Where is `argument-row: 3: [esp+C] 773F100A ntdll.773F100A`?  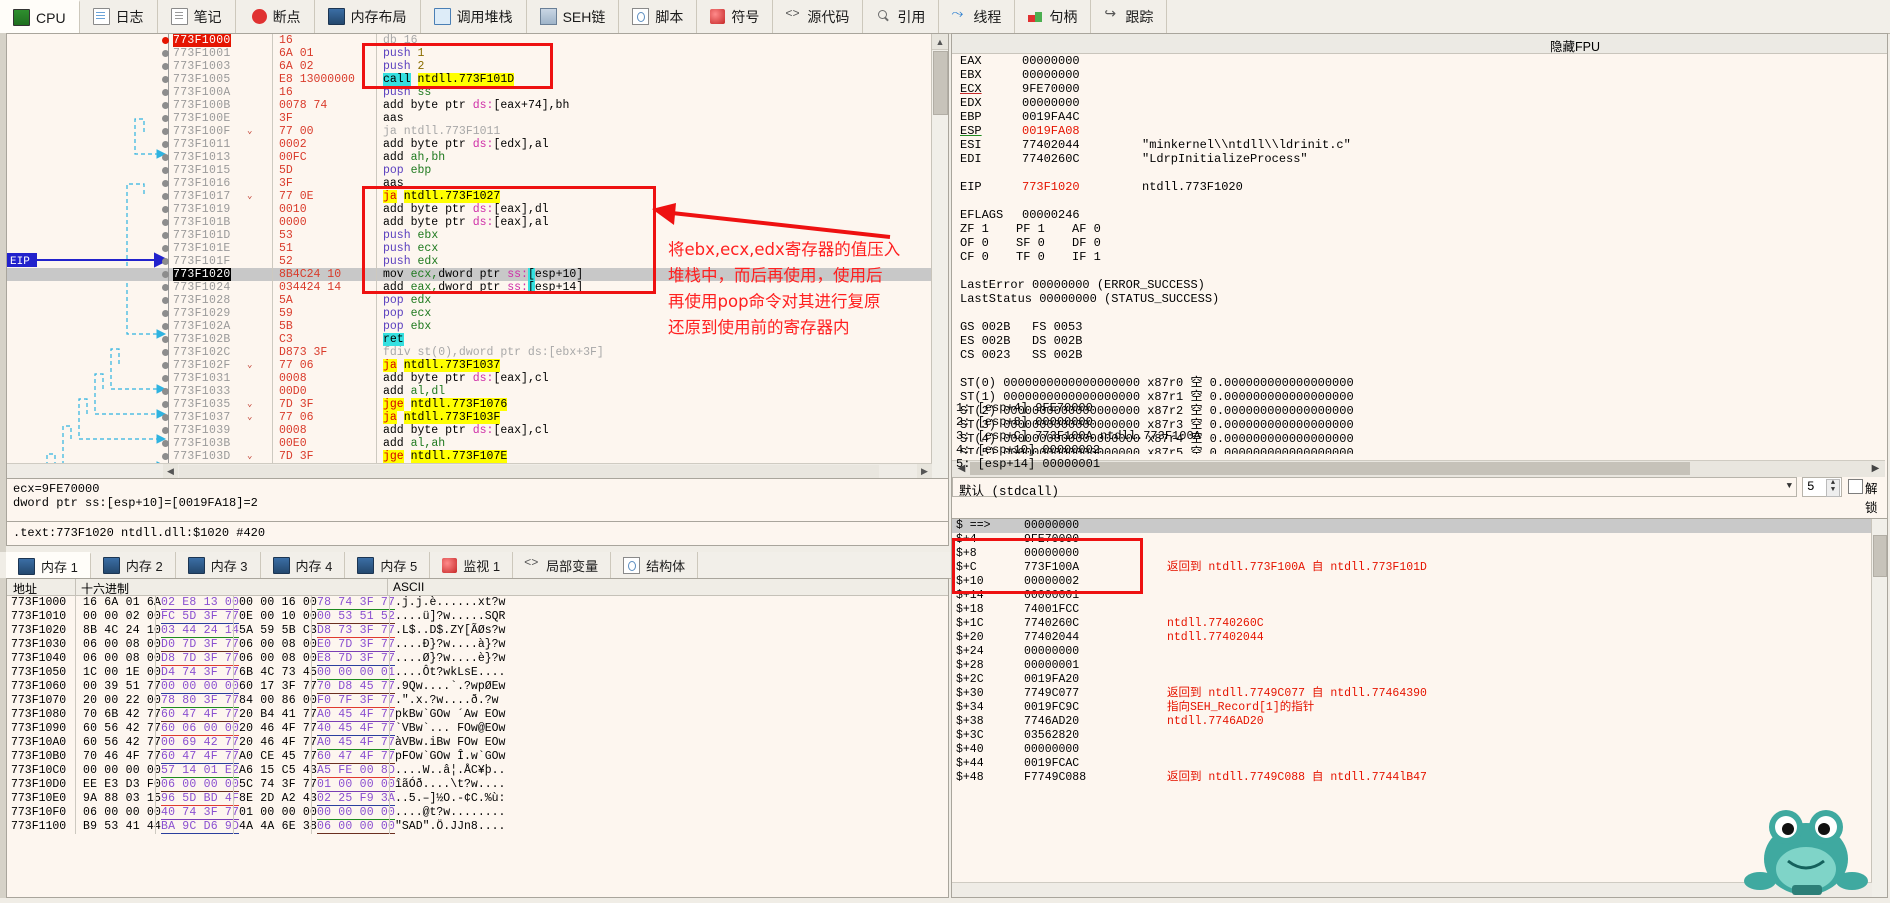 argument-row: 3: [esp+C] 773F100A ntdll.773F100A is located at coordinates (1420, 436).